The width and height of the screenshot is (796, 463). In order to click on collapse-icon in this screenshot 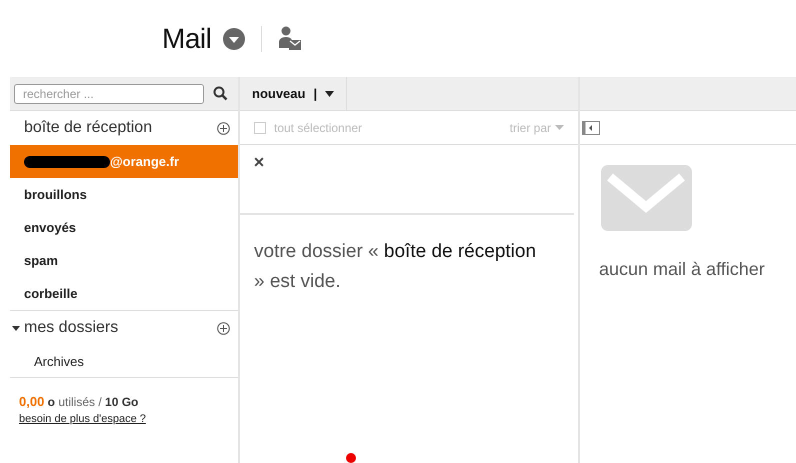, I will do `click(591, 127)`.